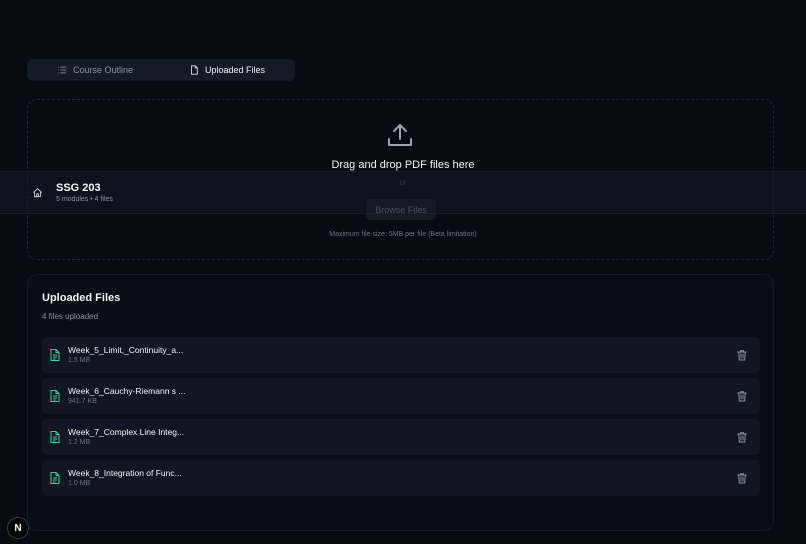 This screenshot has height=544, width=806. What do you see at coordinates (103, 70) in the screenshot?
I see `tab-course-outline-label: Course Outline` at bounding box center [103, 70].